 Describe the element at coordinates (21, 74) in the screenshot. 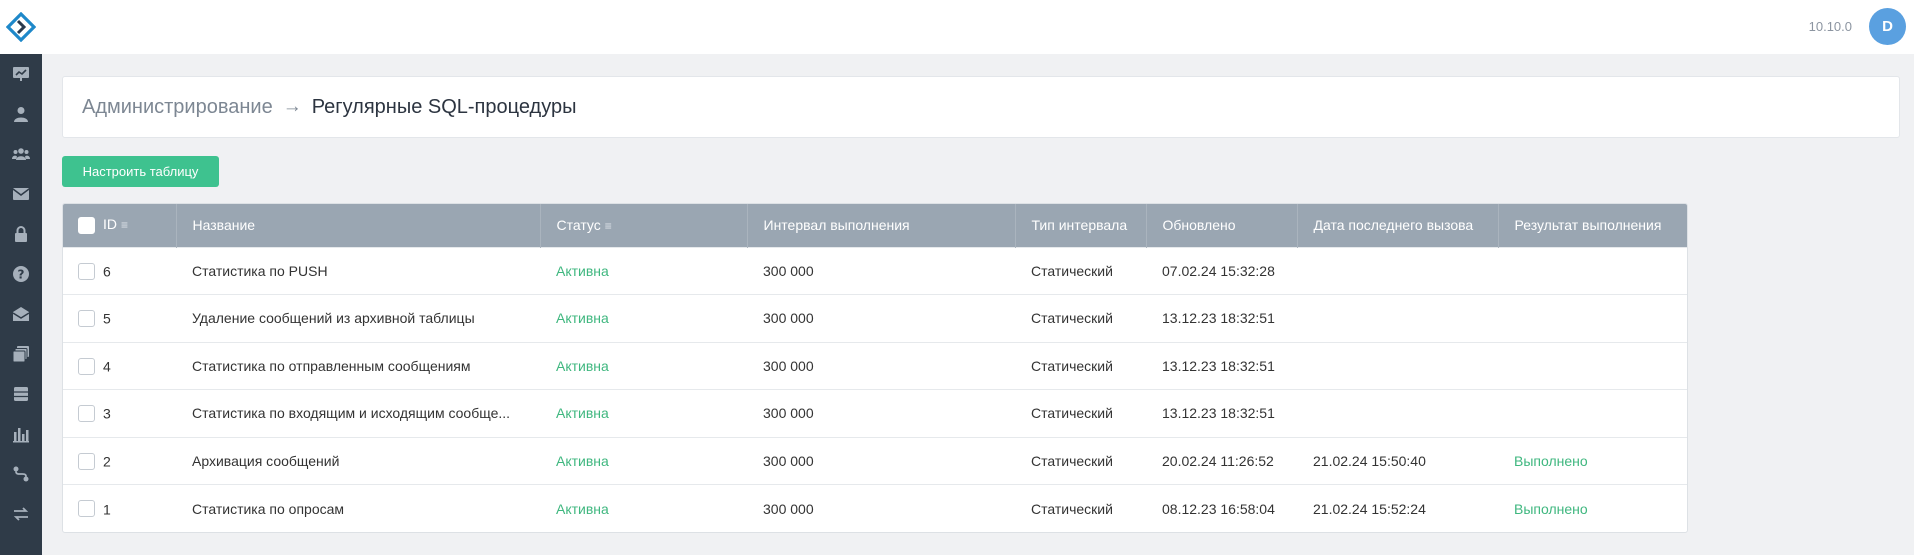

I see `sidebar-item-dashboard` at that location.